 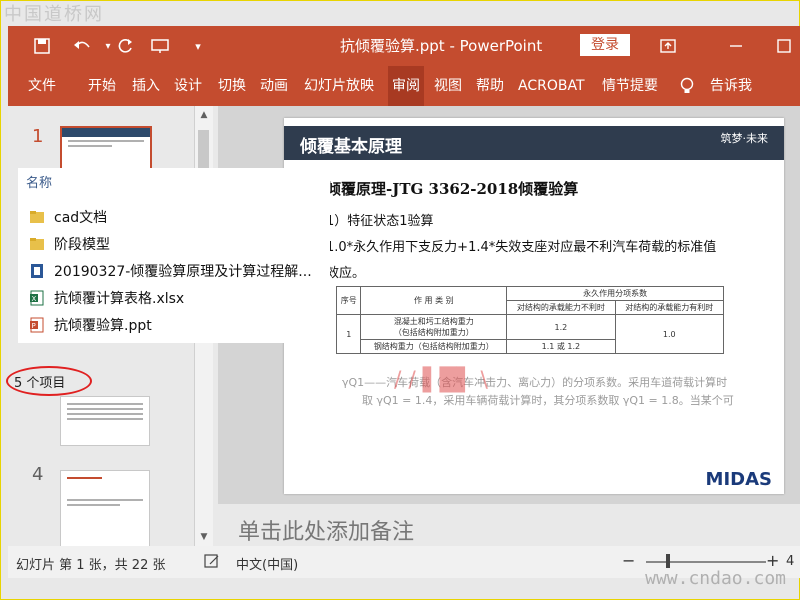 What do you see at coordinates (103, 326) in the screenshot?
I see `file-name: 抗倾覆验算.ppt` at bounding box center [103, 326].